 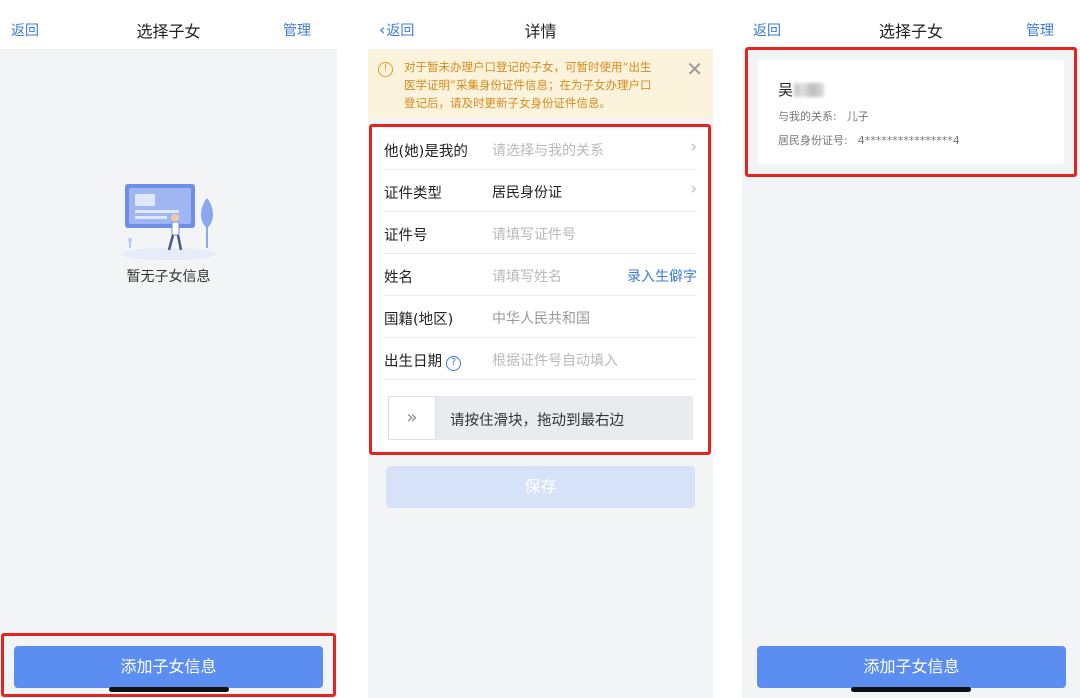 What do you see at coordinates (419, 320) in the screenshot?
I see `nationality-label: 国籍(地区)` at bounding box center [419, 320].